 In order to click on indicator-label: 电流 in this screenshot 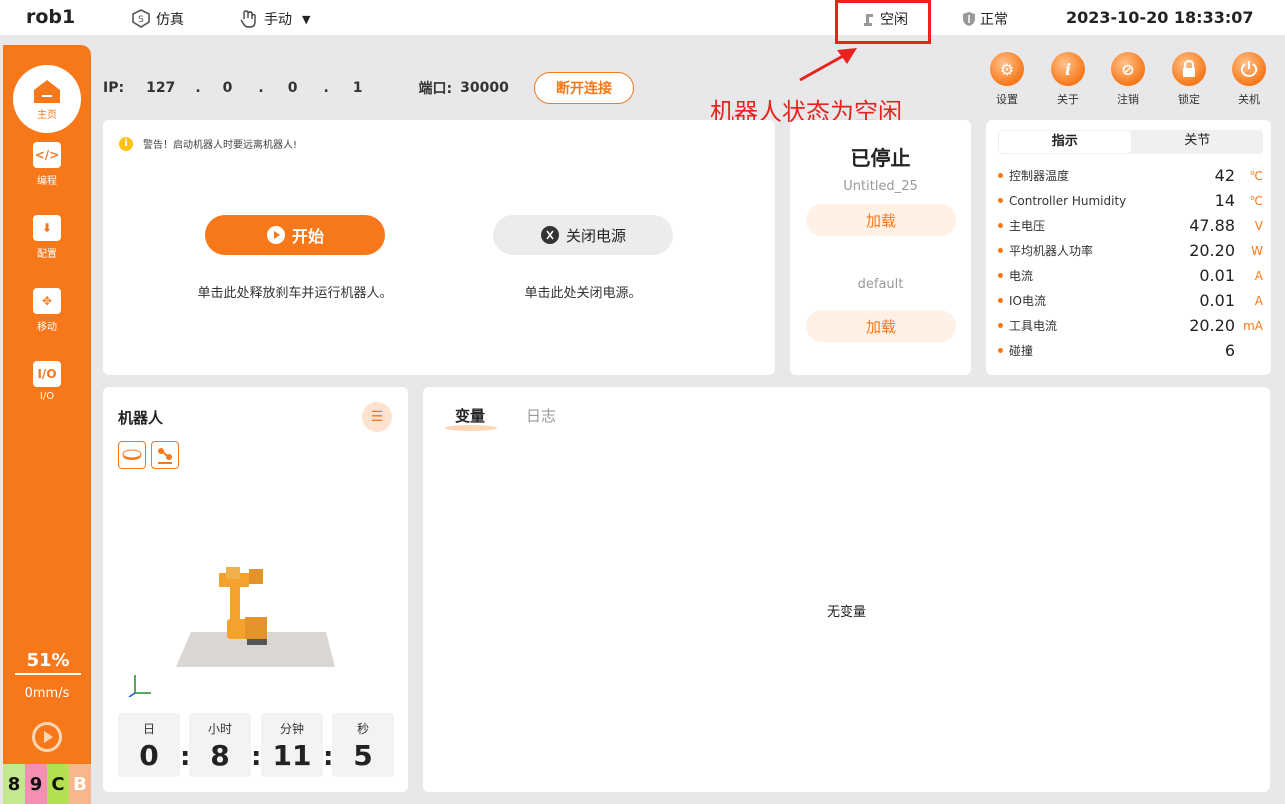, I will do `click(1021, 276)`.